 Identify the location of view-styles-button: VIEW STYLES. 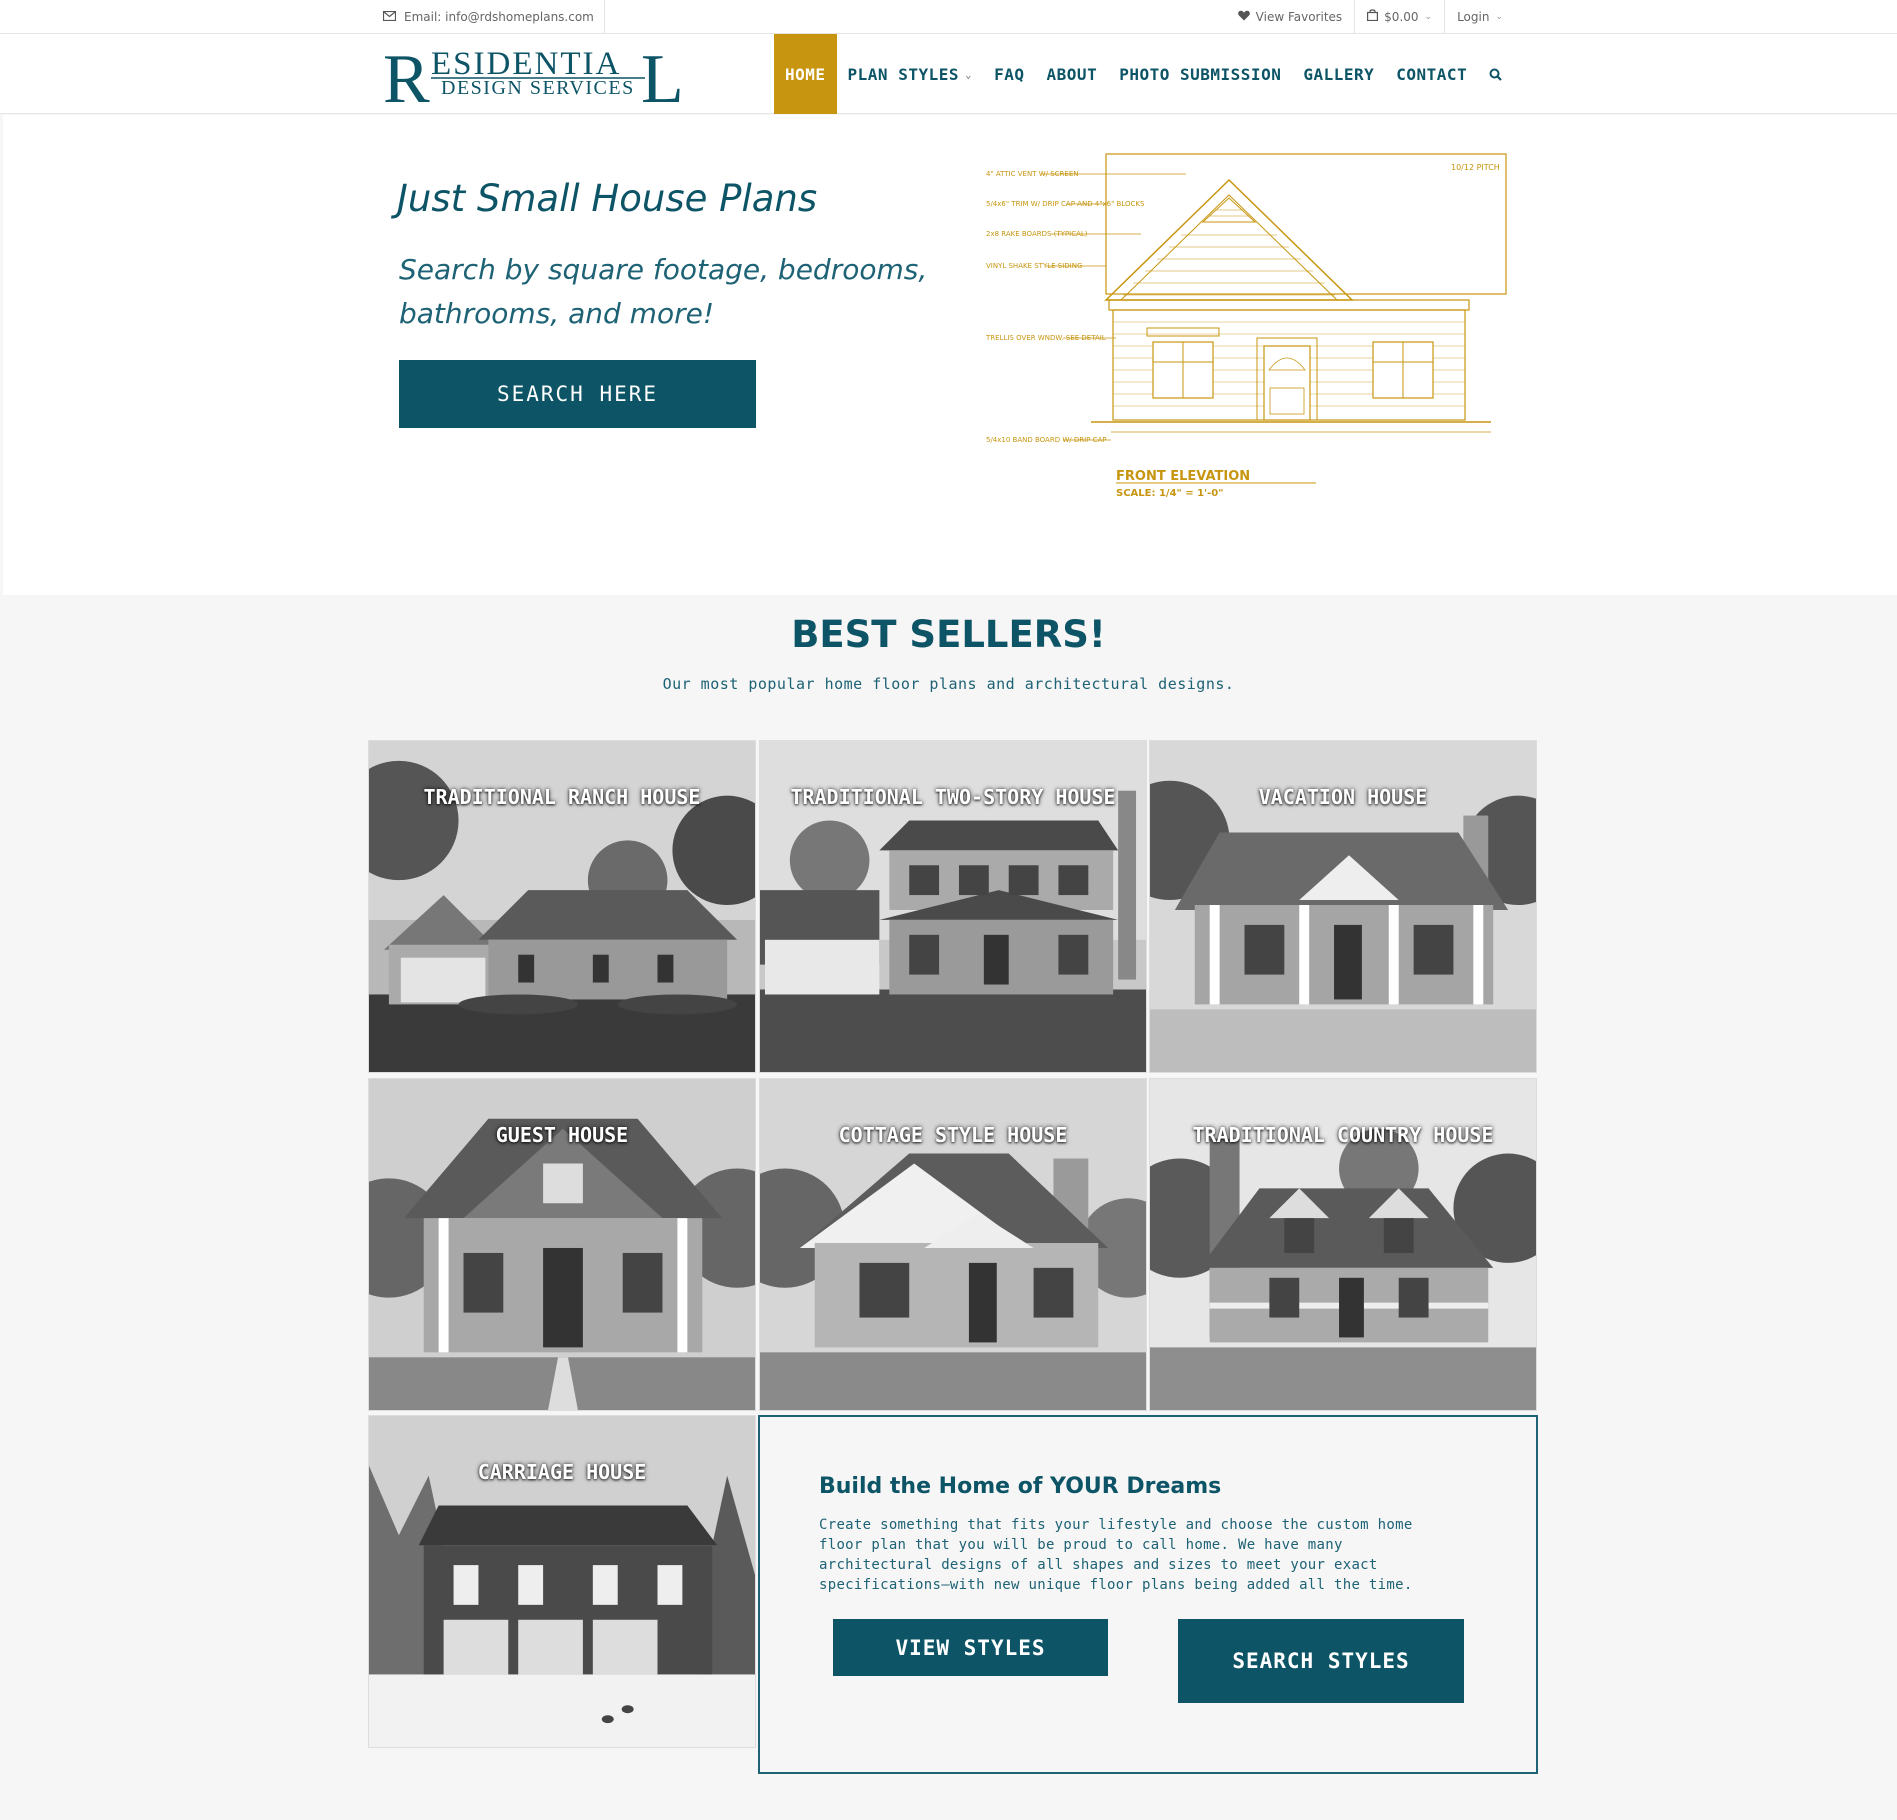
(970, 1647).